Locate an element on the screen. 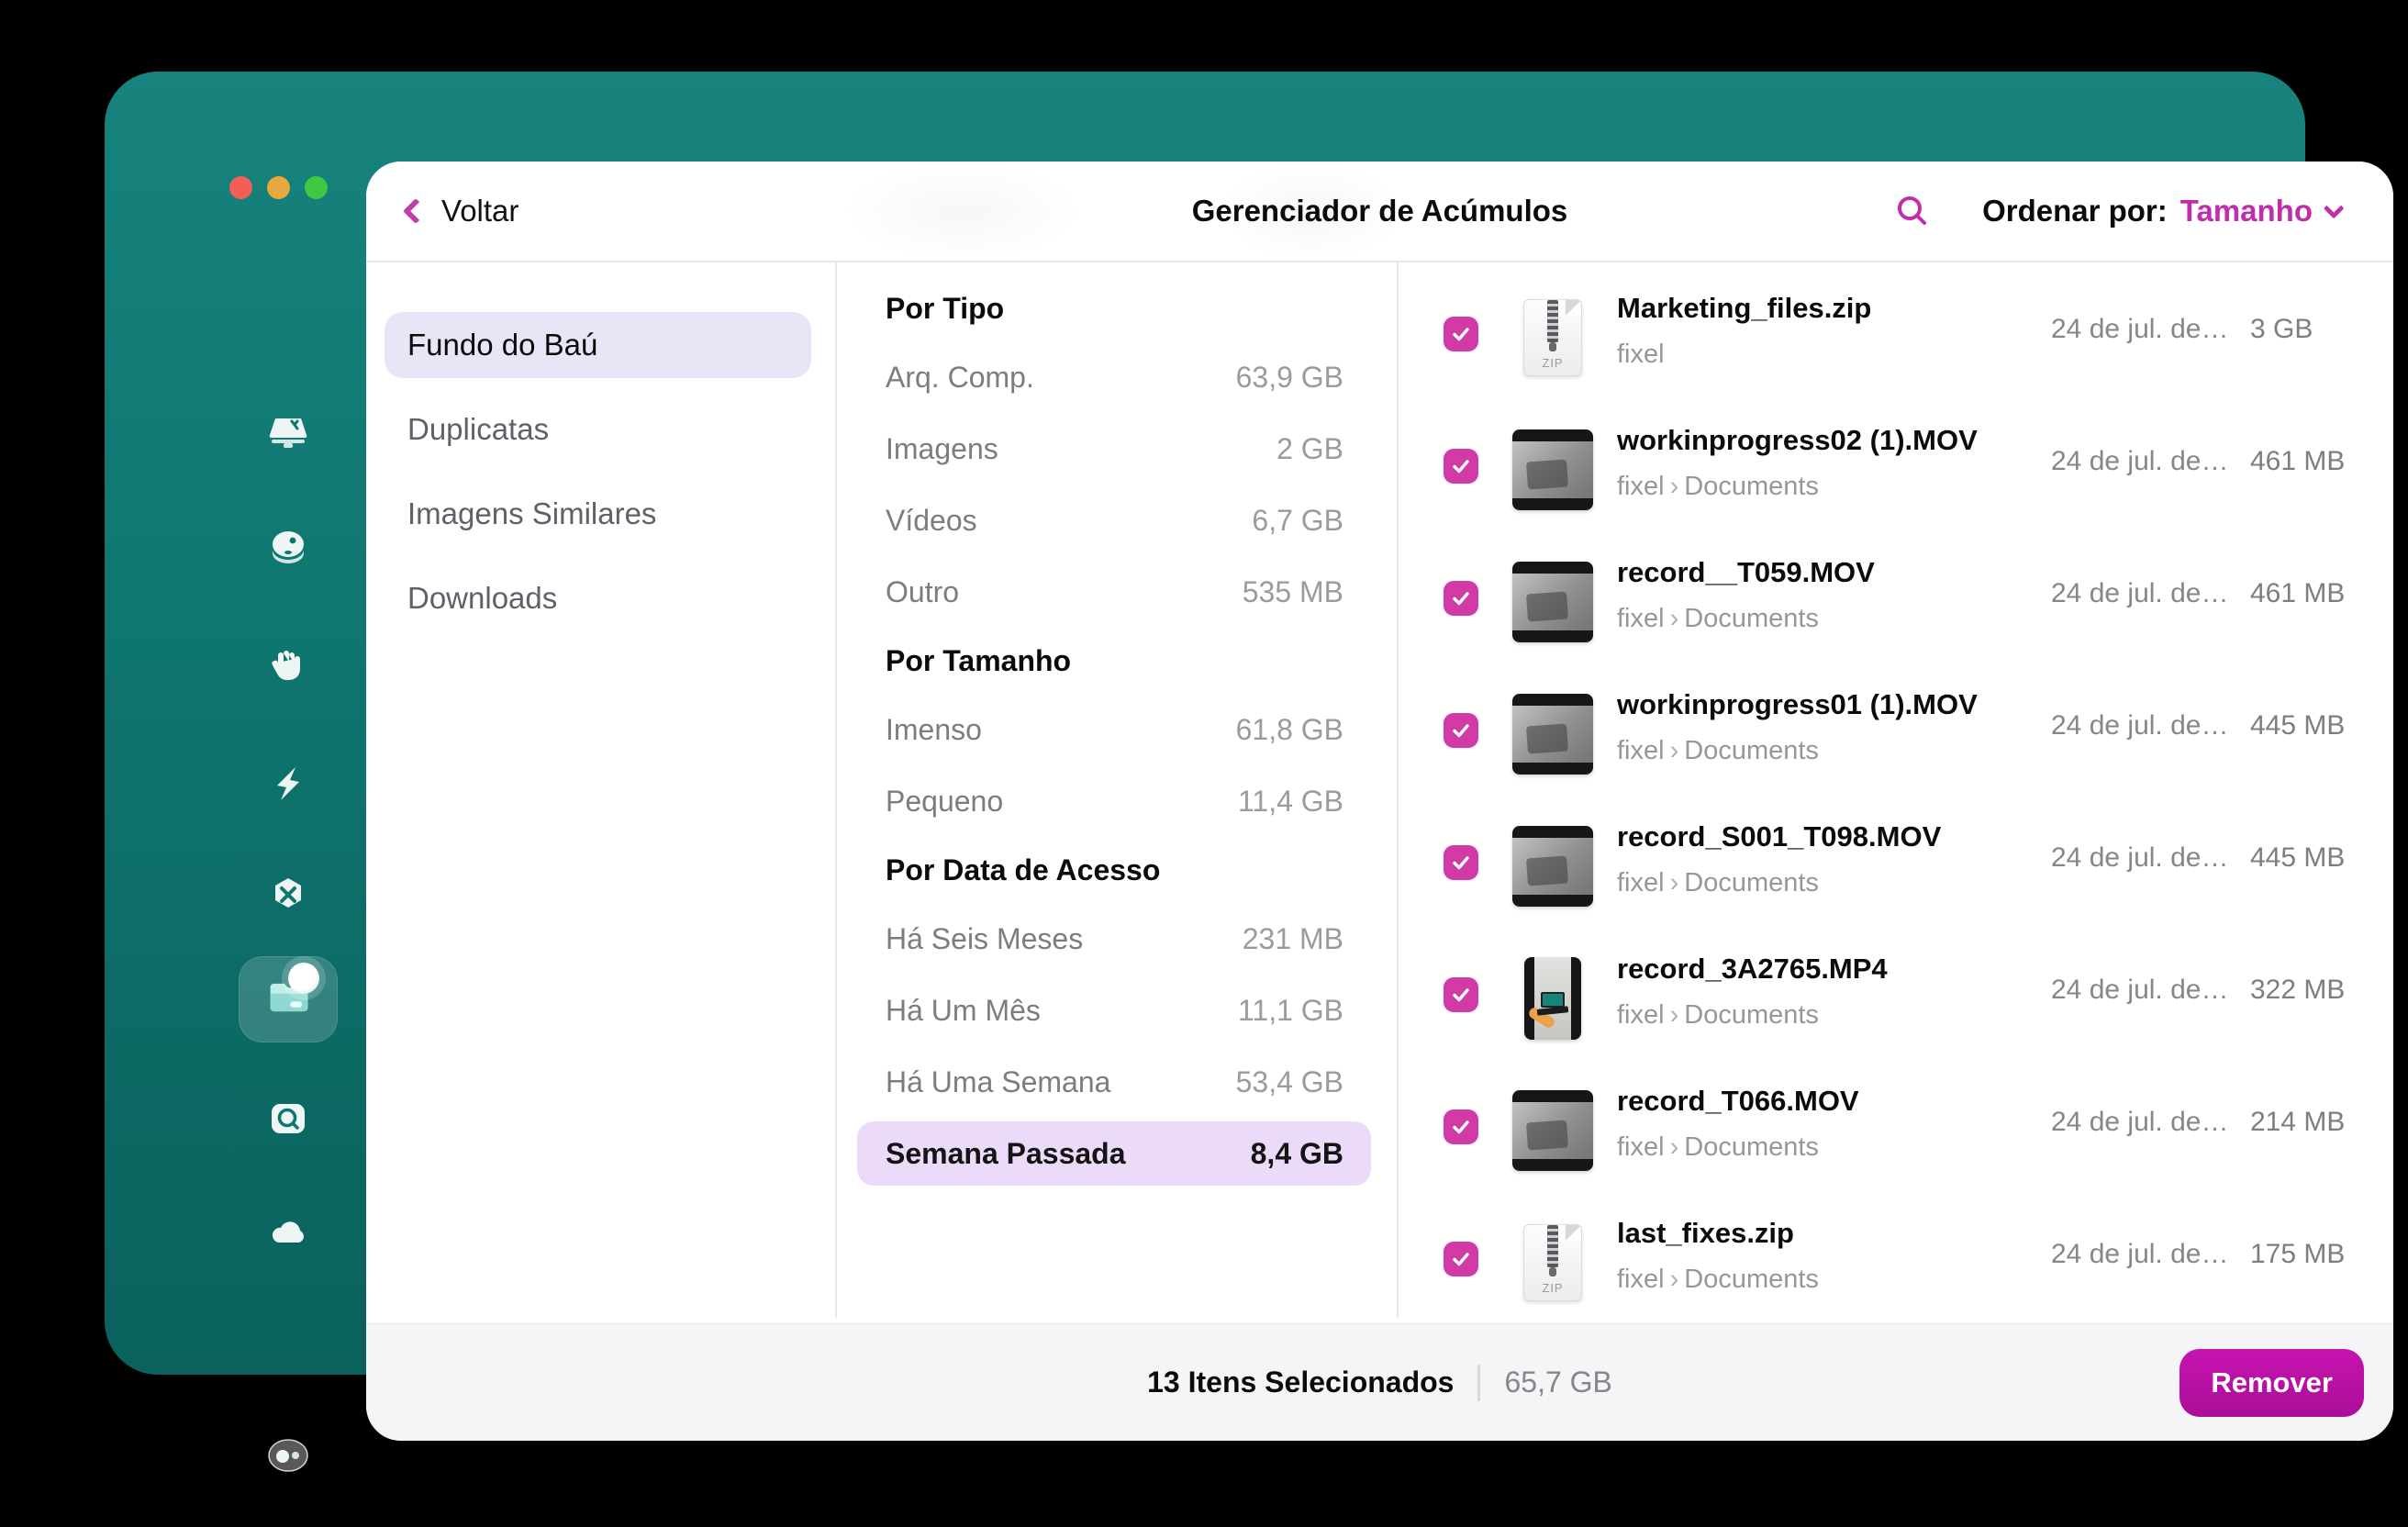  file-size: 445 MB is located at coordinates (2298, 725).